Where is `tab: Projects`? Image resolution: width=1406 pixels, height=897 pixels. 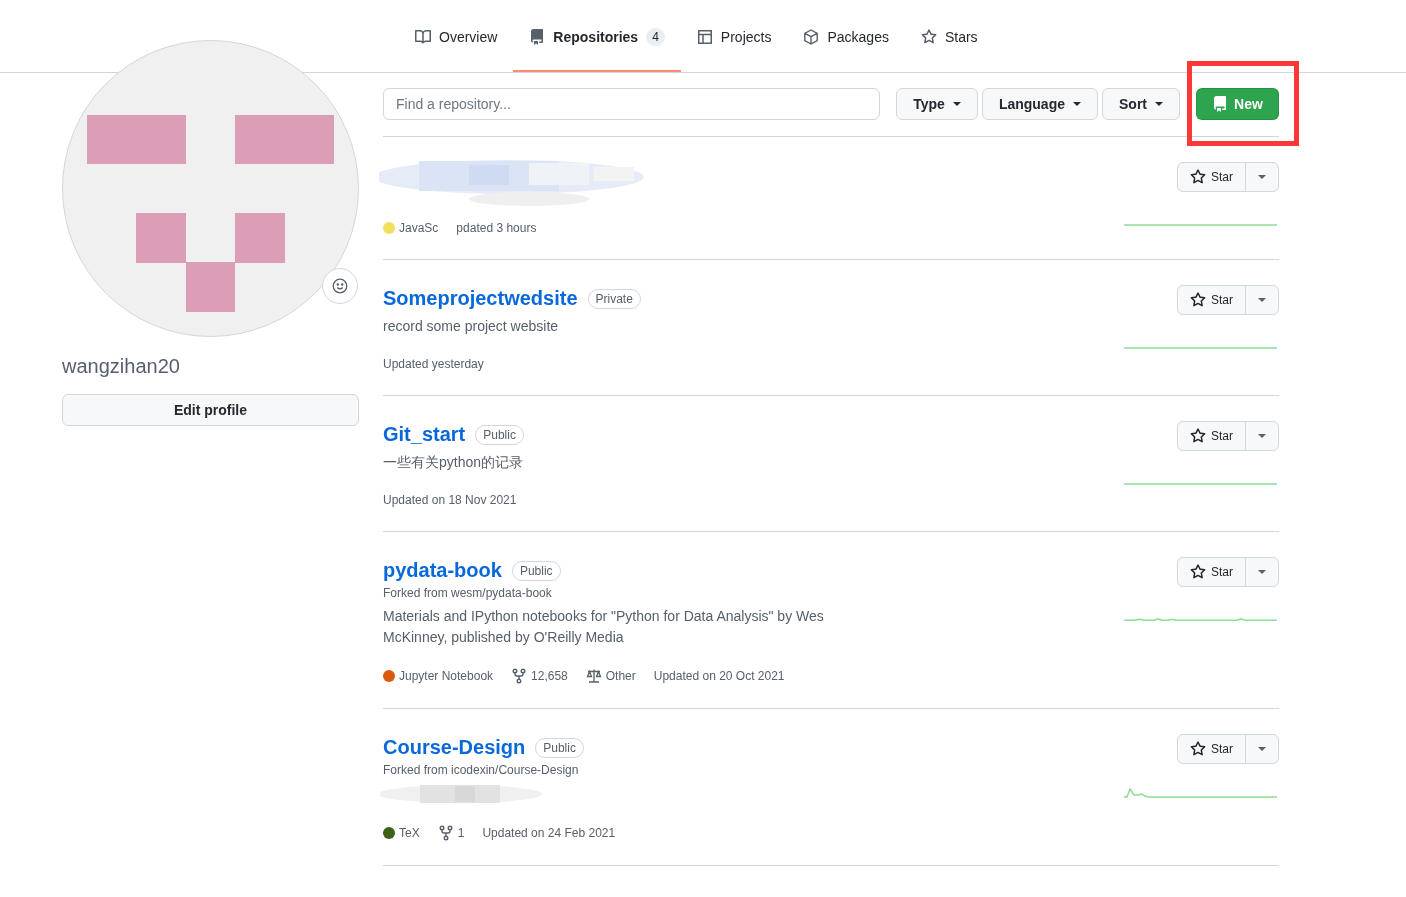 tab: Projects is located at coordinates (734, 36).